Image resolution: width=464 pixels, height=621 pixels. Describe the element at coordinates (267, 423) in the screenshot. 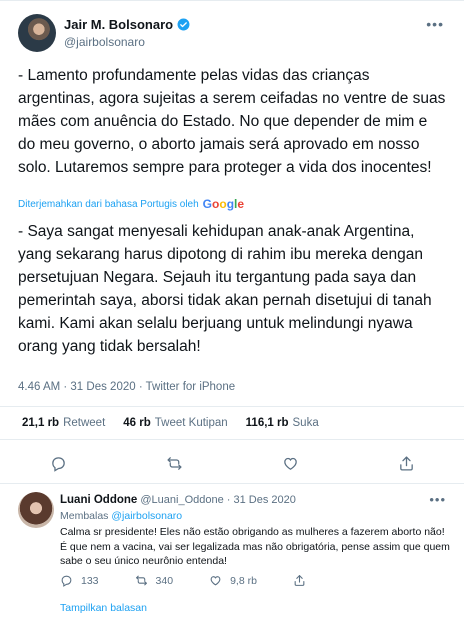

I see `like-count: 116,1 rb` at that location.